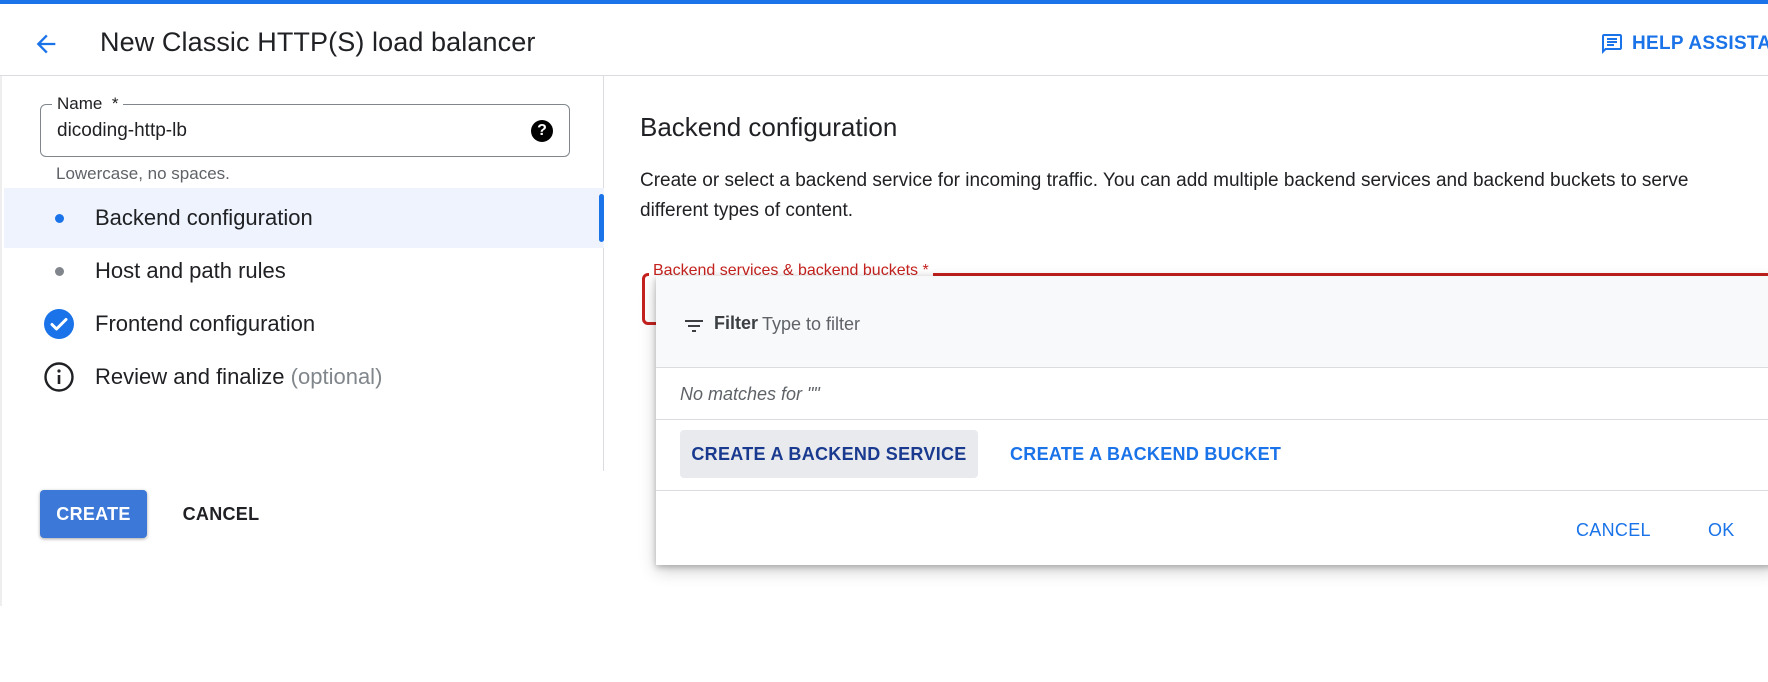 This screenshot has height=682, width=1768. I want to click on info-circle-icon, so click(59, 377).